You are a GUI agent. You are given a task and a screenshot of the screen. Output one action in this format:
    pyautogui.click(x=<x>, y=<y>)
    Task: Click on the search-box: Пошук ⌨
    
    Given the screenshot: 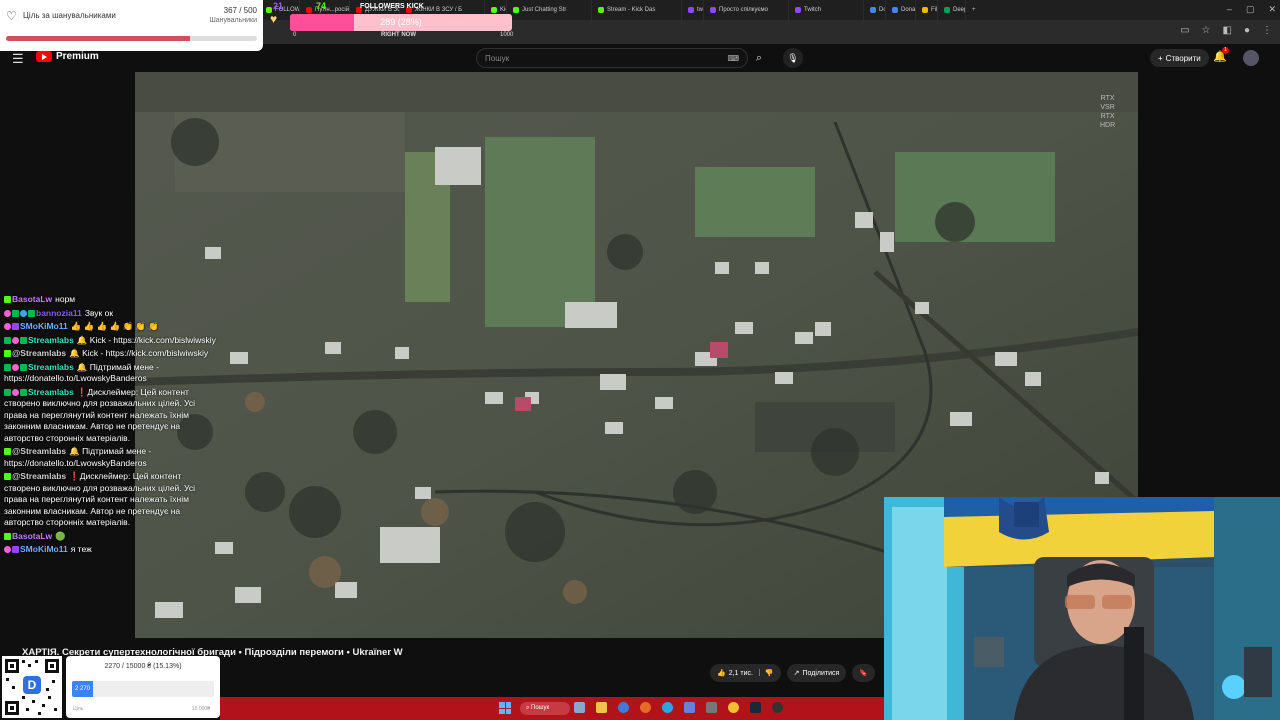 What is the action you would take?
    pyautogui.click(x=612, y=58)
    